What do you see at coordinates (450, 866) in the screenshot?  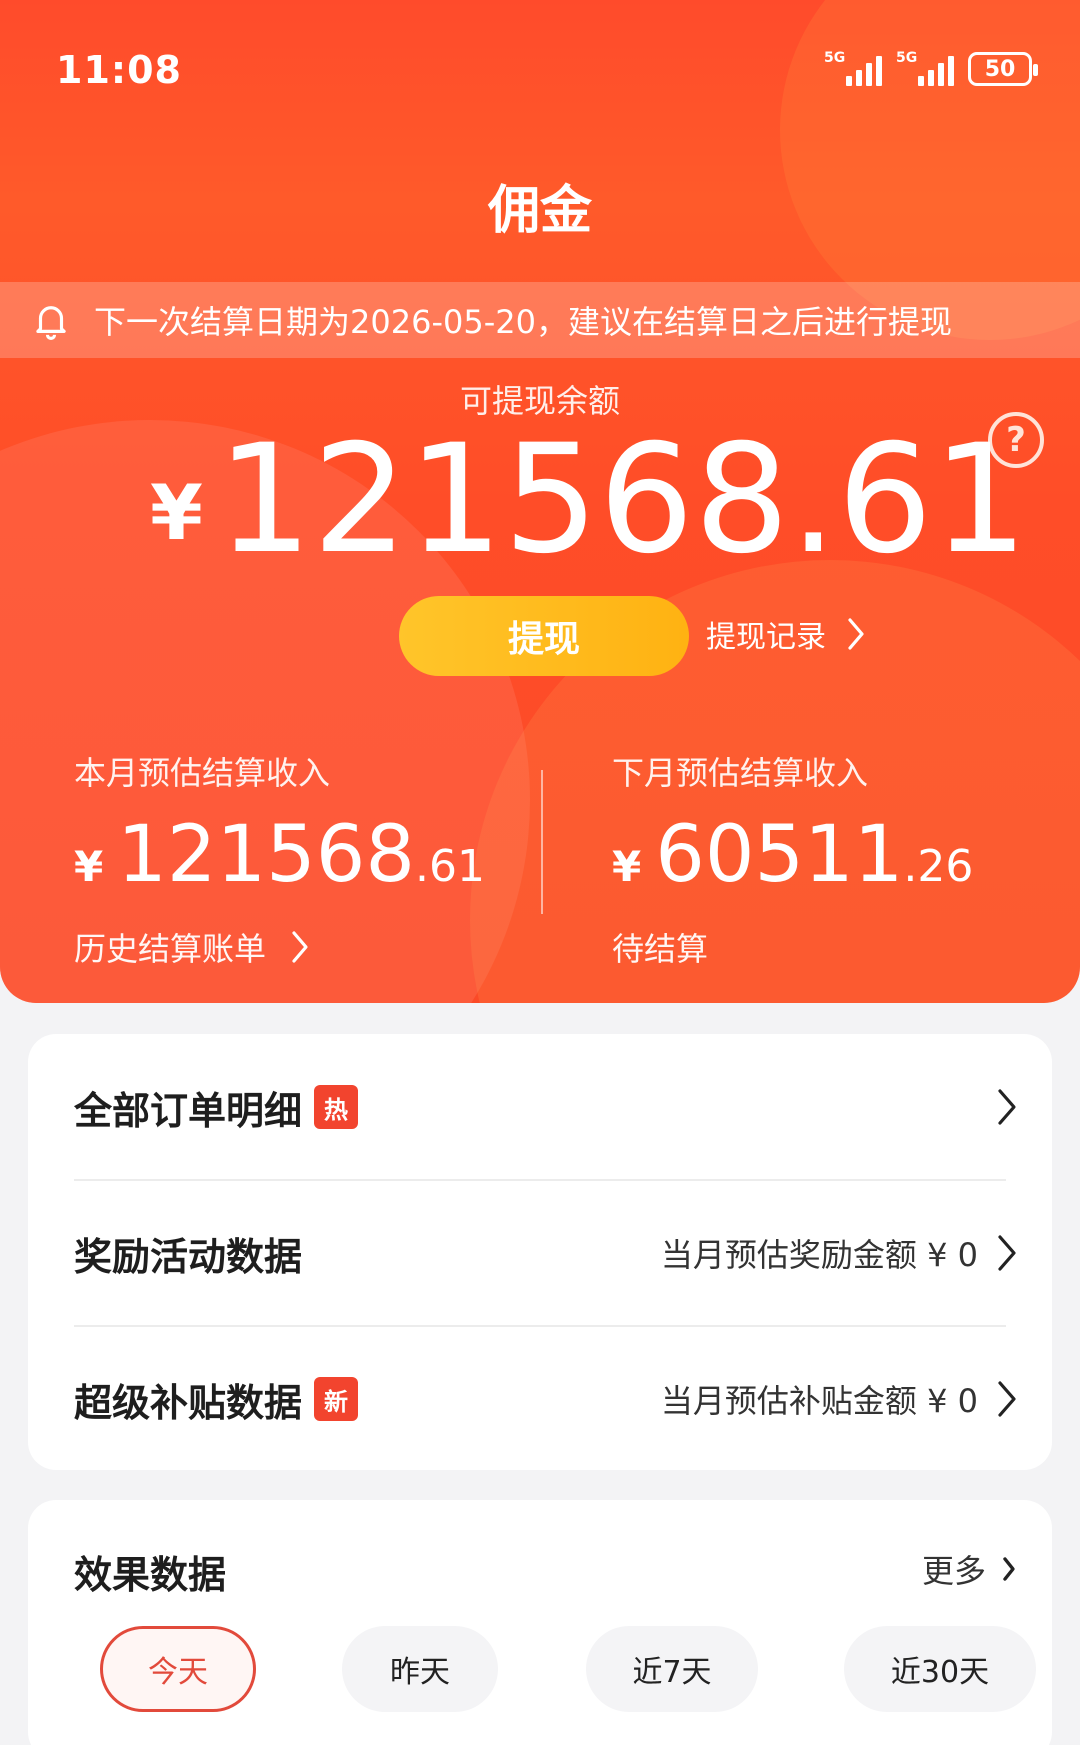 I see `amount-decimal: .61` at bounding box center [450, 866].